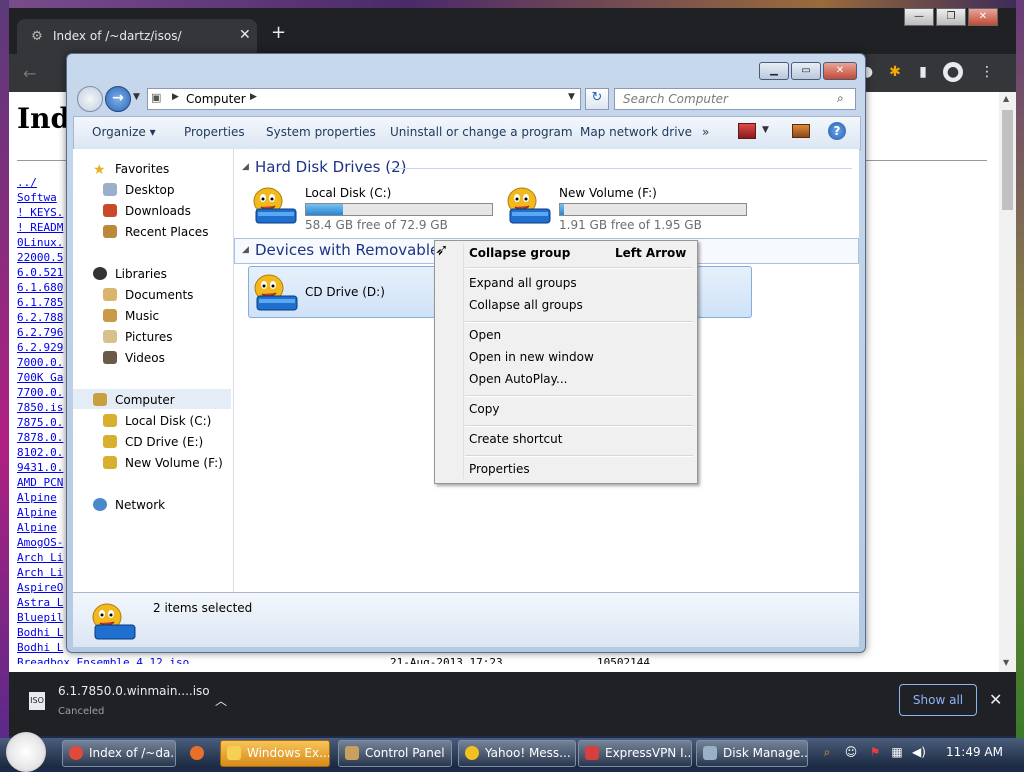 This screenshot has width=1024, height=772. Describe the element at coordinates (245, 35) in the screenshot. I see `tab-close-icon: ✕` at that location.